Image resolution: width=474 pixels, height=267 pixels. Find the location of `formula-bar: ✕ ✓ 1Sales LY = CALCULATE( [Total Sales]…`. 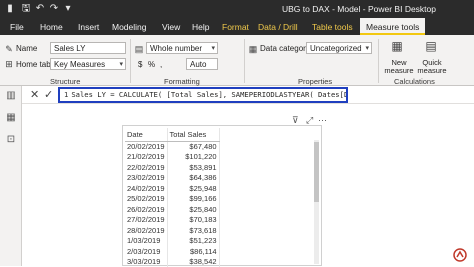

formula-bar: ✕ ✓ 1Sales LY = CALCULATE( [Total Sales]… is located at coordinates (248, 95).